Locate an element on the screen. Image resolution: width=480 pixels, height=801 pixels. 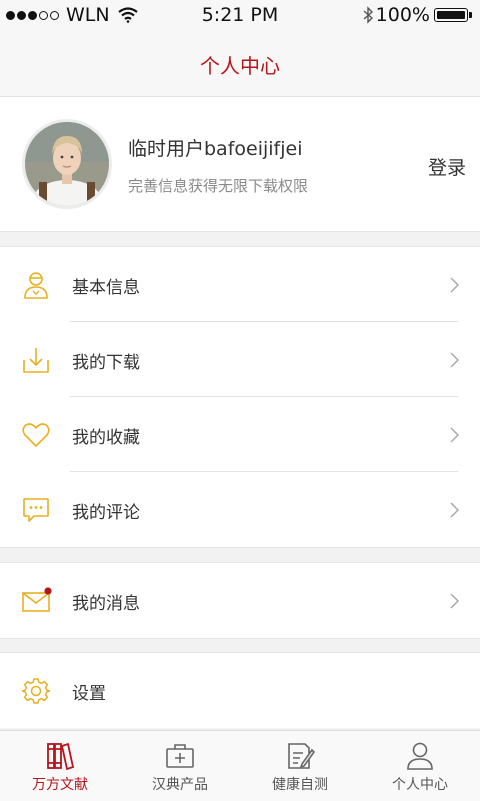
menu-group-settings: 设置 is located at coordinates (240, 690).